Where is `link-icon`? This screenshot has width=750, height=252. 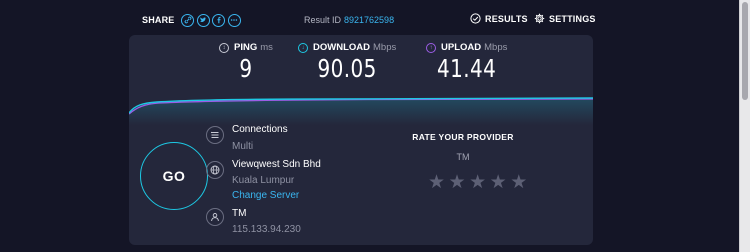
link-icon is located at coordinates (188, 20).